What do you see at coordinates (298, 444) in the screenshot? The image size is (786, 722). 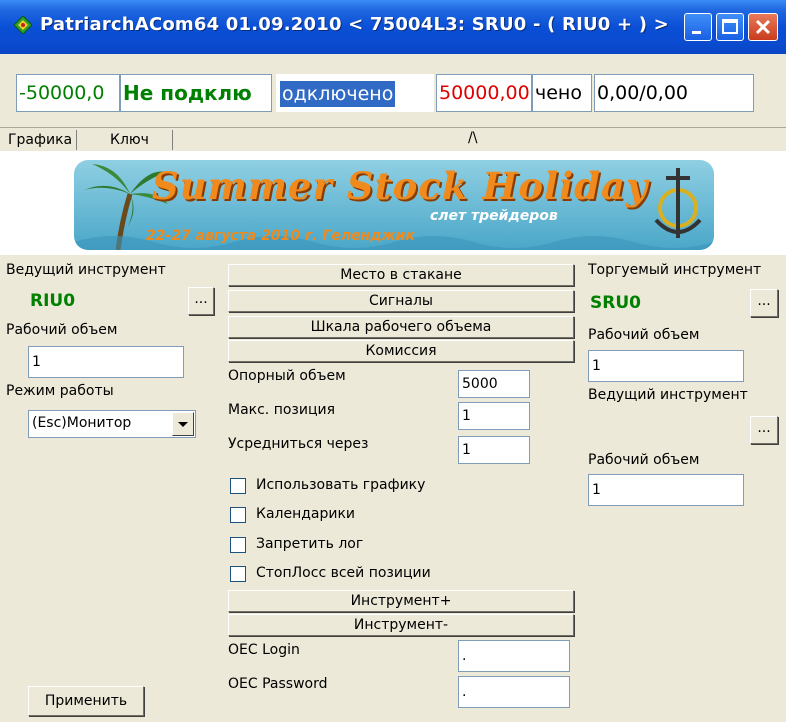 I see `average-through-label: Усредниться через` at bounding box center [298, 444].